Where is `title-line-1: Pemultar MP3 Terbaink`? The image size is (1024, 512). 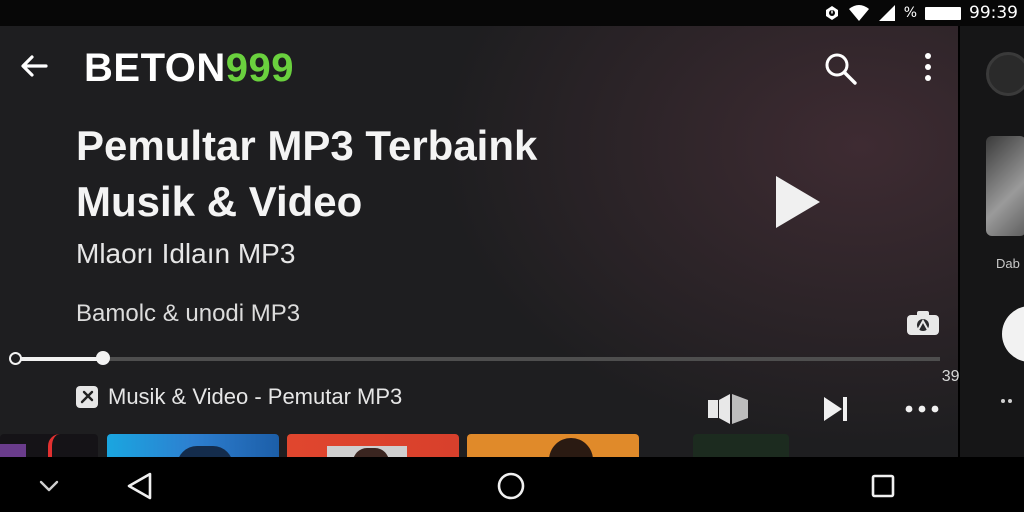 title-line-1: Pemultar MP3 Terbaink is located at coordinates (307, 145).